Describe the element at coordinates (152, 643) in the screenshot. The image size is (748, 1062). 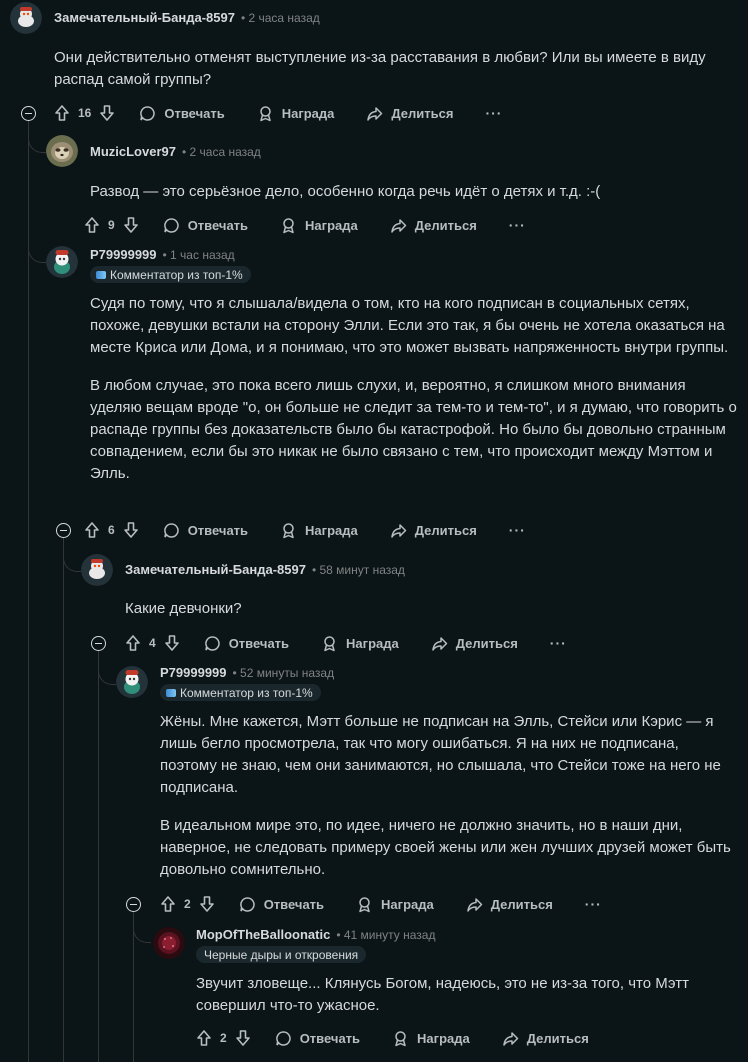
I see `vote-control: 4` at that location.